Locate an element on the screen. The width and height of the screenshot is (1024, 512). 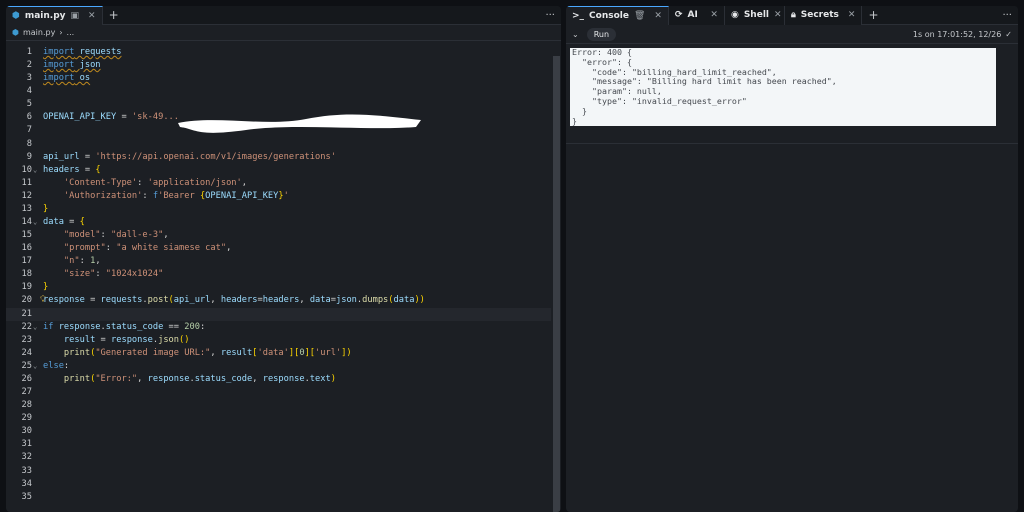
code-line: 15 "model": "dall-e-3", is located at coordinates (278, 235).